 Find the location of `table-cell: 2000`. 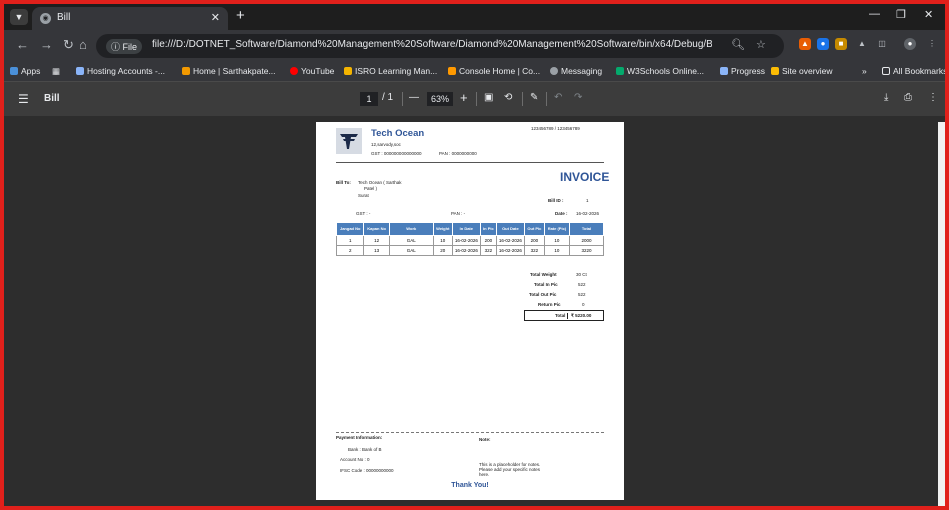

table-cell: 2000 is located at coordinates (586, 240).